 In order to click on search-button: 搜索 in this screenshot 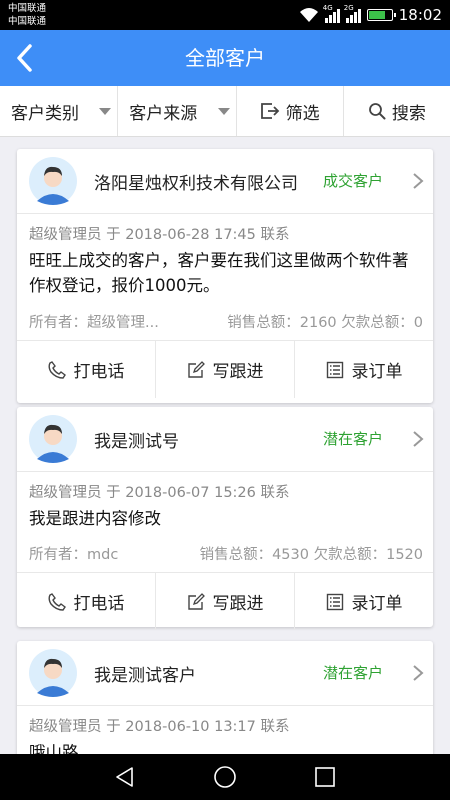, I will do `click(397, 111)`.